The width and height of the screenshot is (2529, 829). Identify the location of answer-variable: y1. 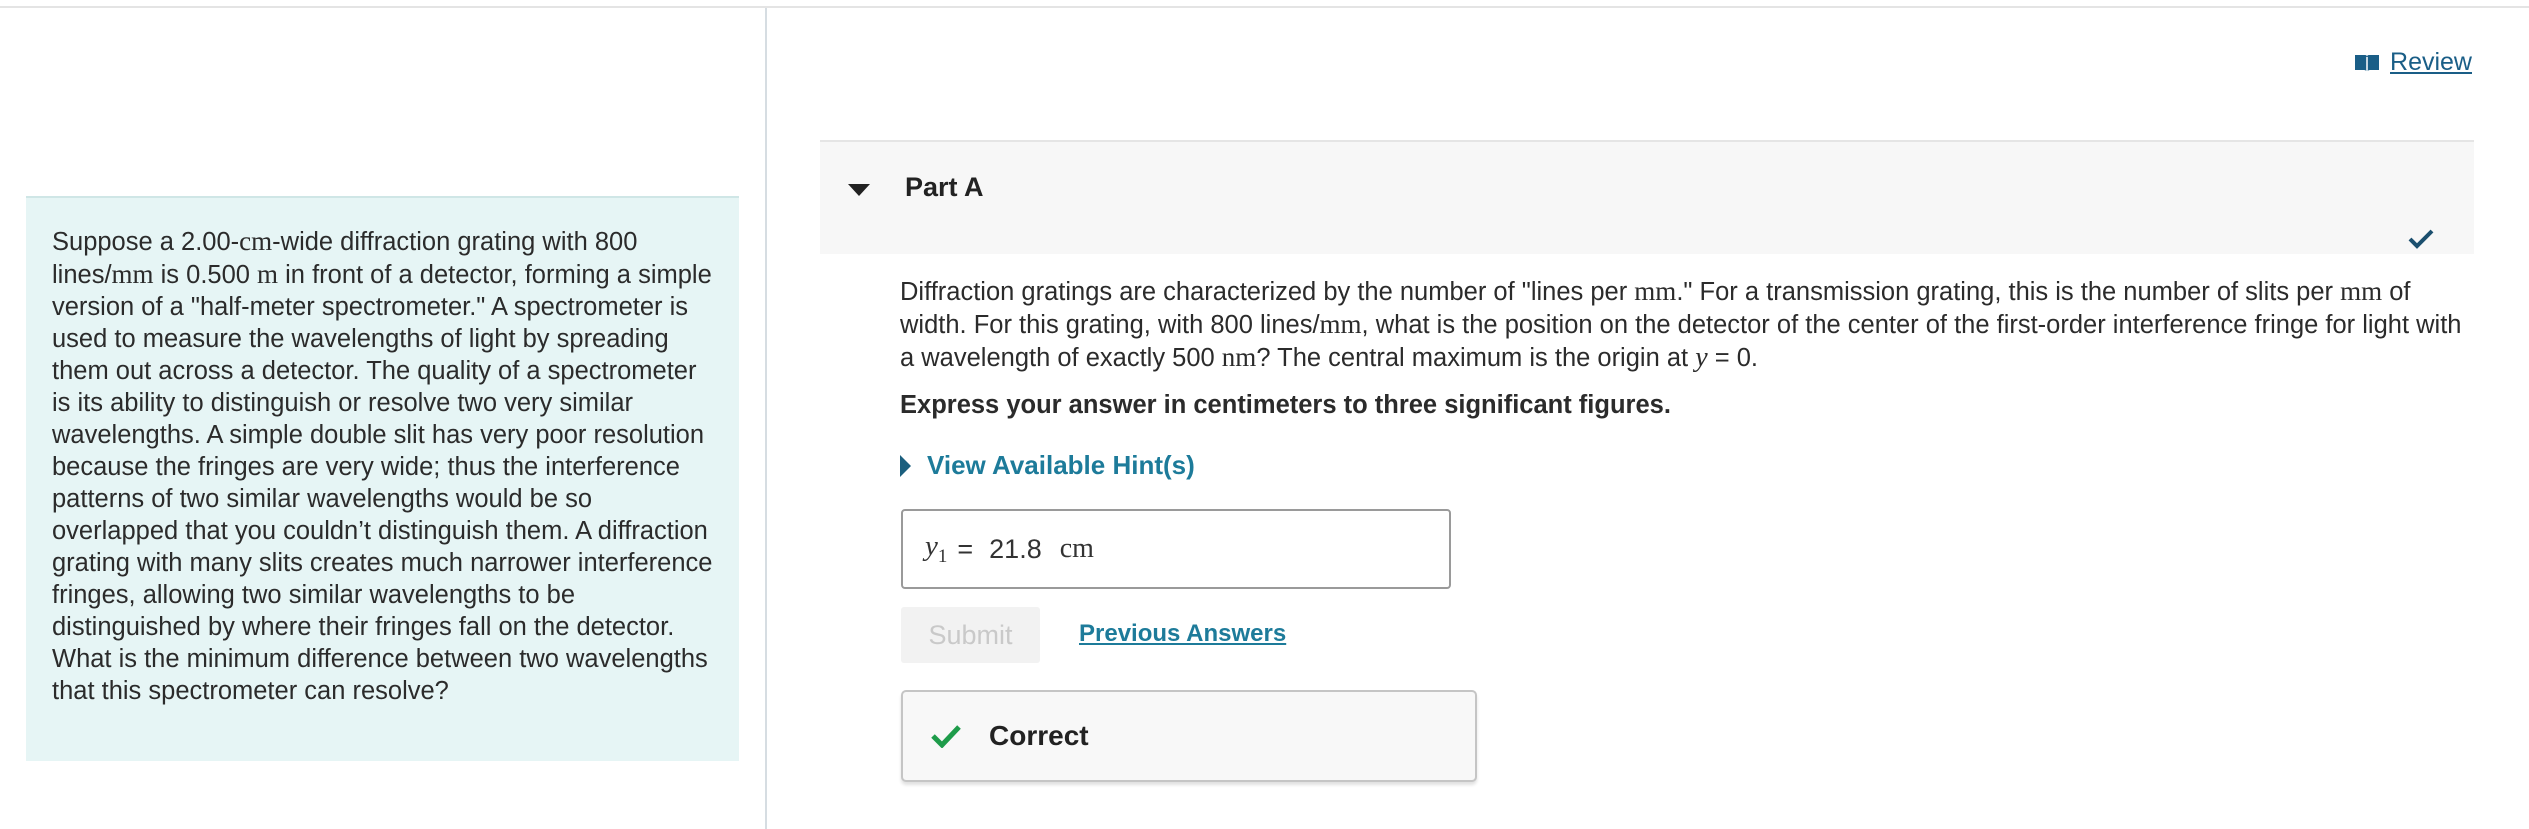
(936, 548).